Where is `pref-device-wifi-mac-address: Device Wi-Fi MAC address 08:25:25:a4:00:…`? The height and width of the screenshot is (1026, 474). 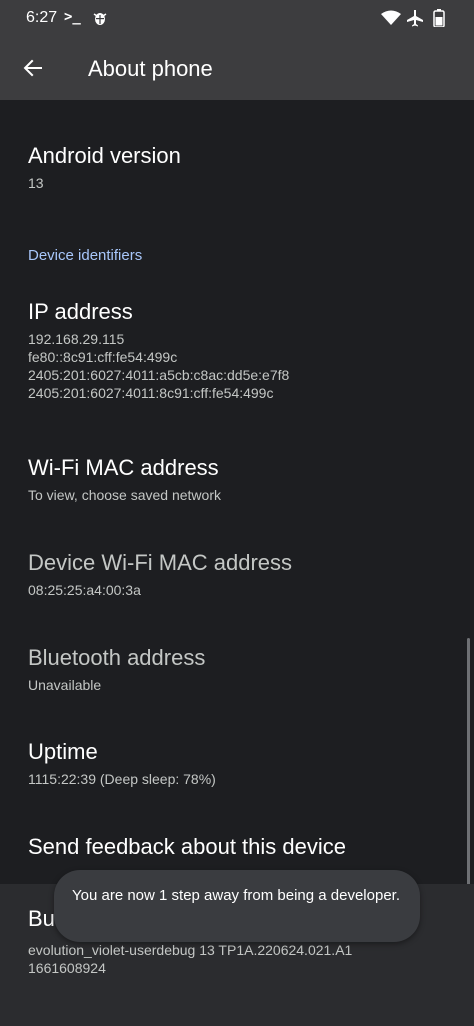
pref-device-wifi-mac-address: Device Wi-Fi MAC address 08:25:25:a4:00:… is located at coordinates (241, 574).